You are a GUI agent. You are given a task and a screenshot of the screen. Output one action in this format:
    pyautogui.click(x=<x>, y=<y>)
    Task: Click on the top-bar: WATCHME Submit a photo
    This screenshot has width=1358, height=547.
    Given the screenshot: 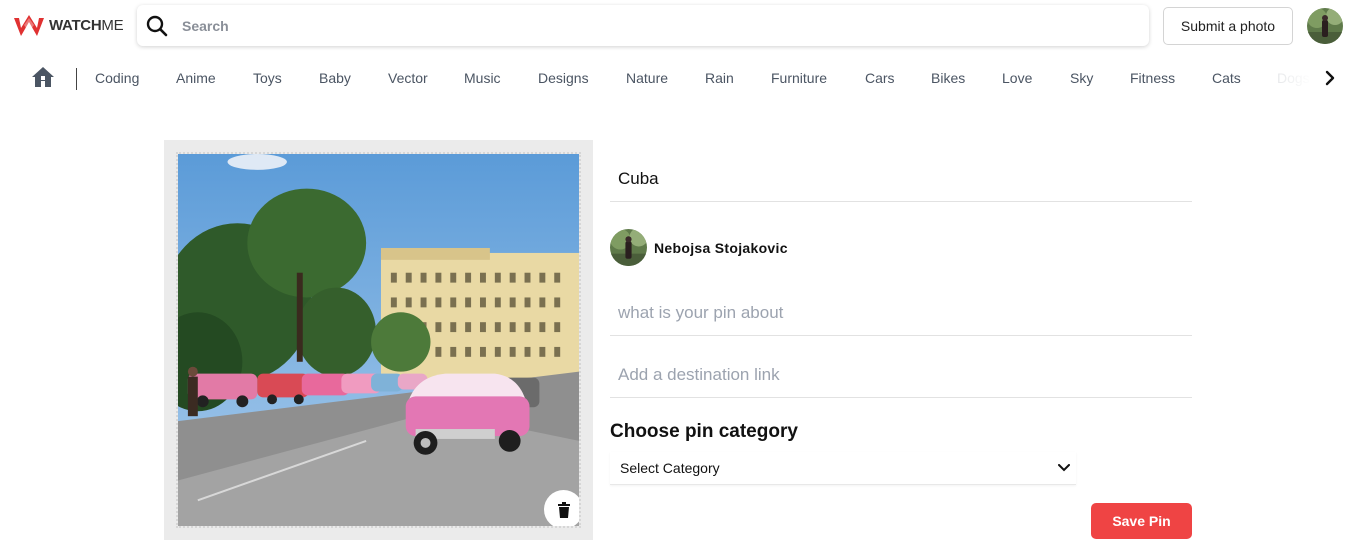 What is the action you would take?
    pyautogui.click(x=679, y=28)
    